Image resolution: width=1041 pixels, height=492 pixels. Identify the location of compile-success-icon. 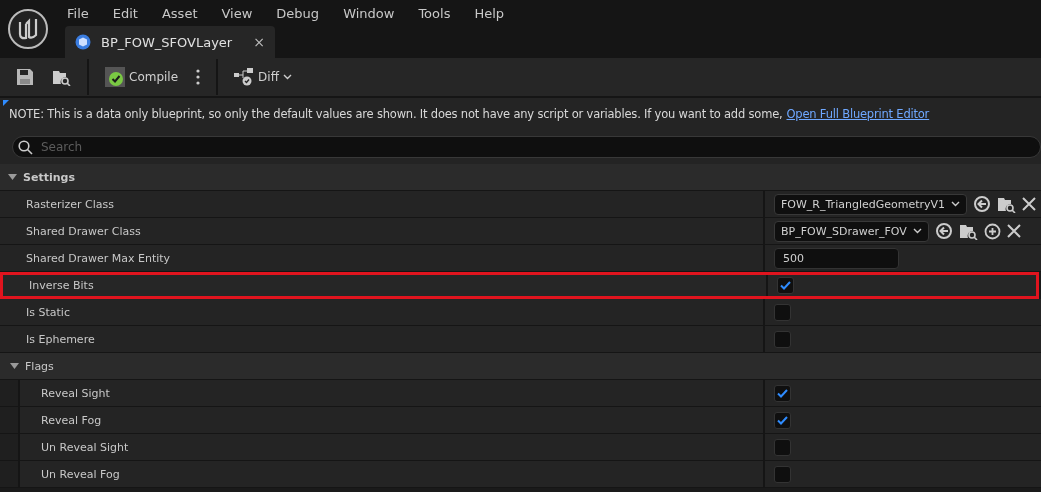
(115, 77).